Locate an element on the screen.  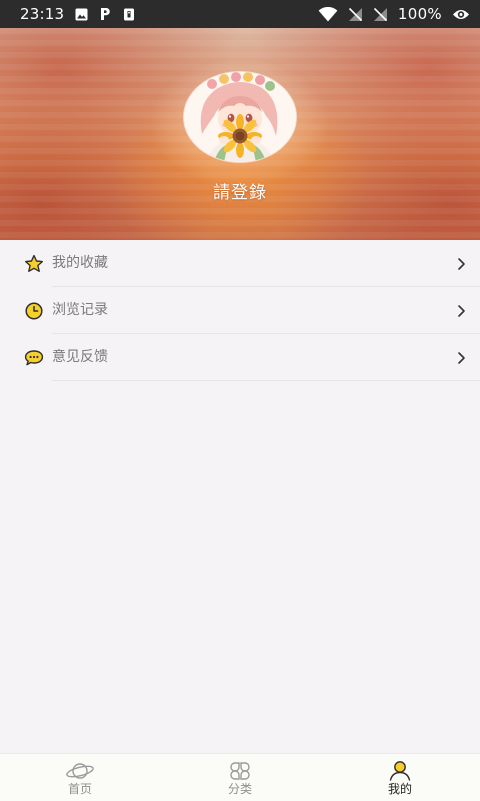
nav-item-home: 首页 is located at coordinates (80, 777).